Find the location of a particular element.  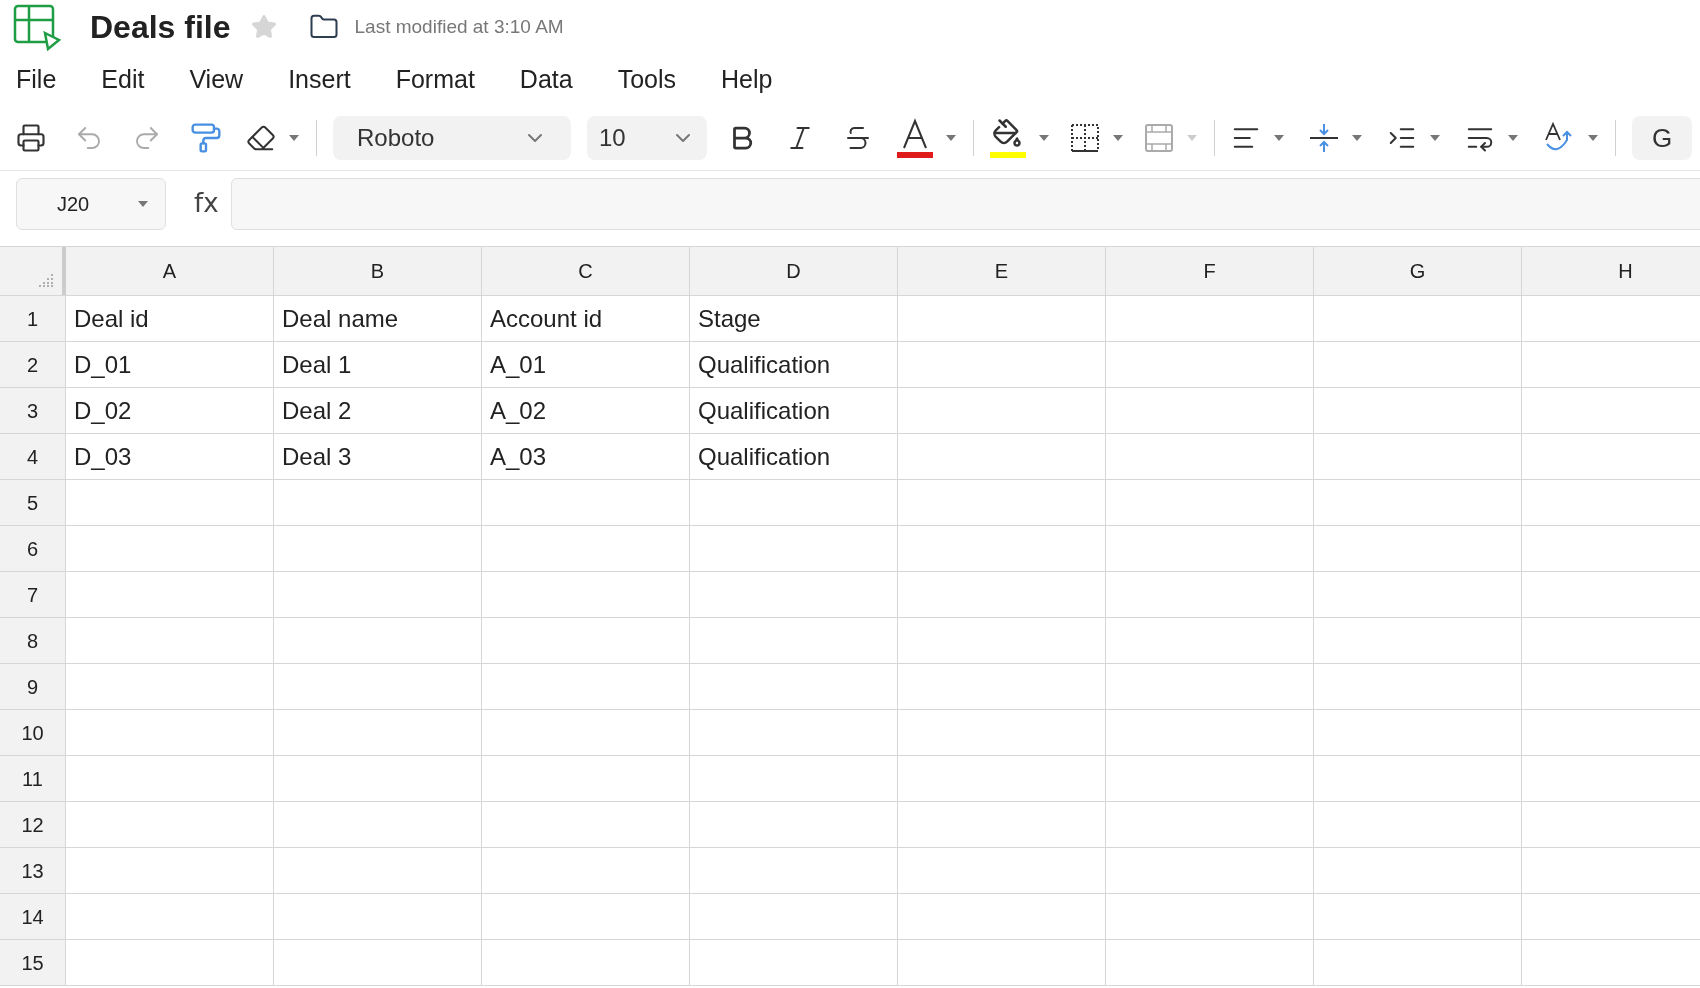

row-header: 10 is located at coordinates (33, 732).